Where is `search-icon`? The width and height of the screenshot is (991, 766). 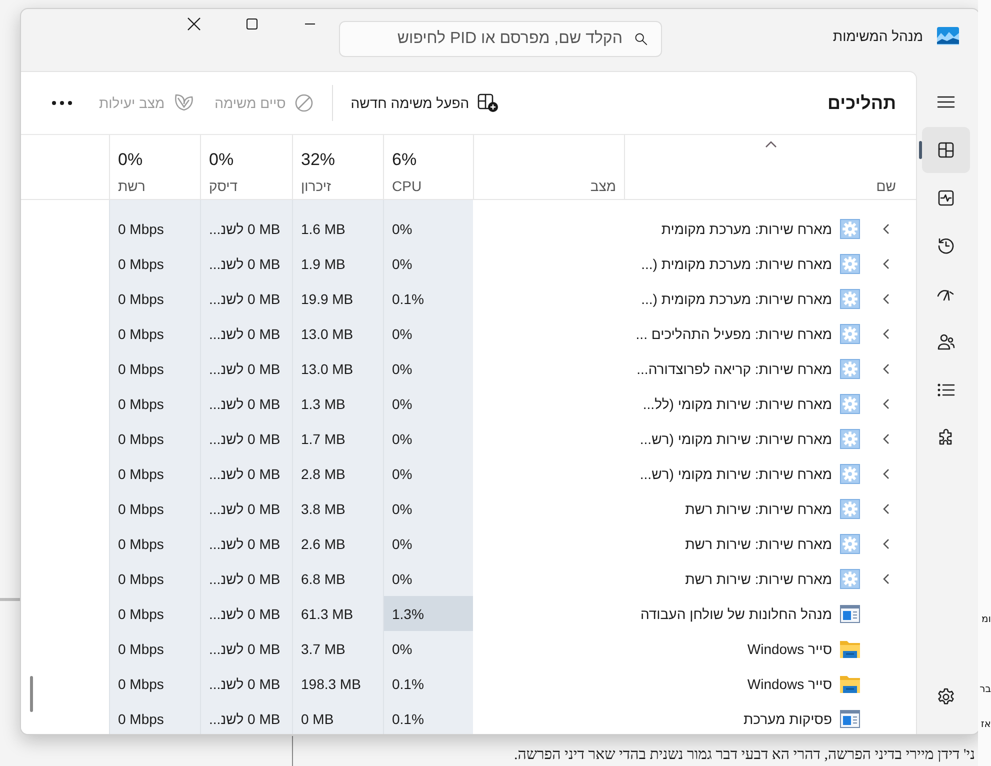
search-icon is located at coordinates (641, 39).